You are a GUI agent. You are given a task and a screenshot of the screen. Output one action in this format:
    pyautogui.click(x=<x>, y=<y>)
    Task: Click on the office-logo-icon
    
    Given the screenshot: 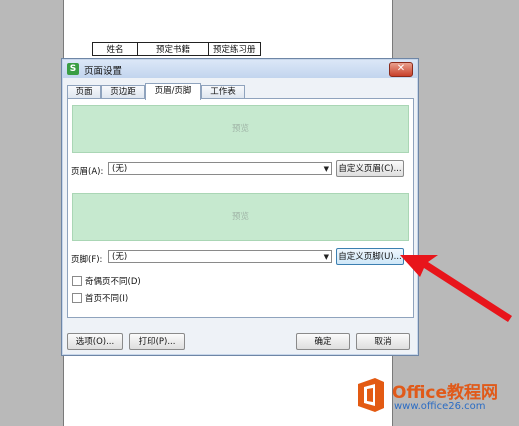 What is the action you would take?
    pyautogui.click(x=371, y=395)
    